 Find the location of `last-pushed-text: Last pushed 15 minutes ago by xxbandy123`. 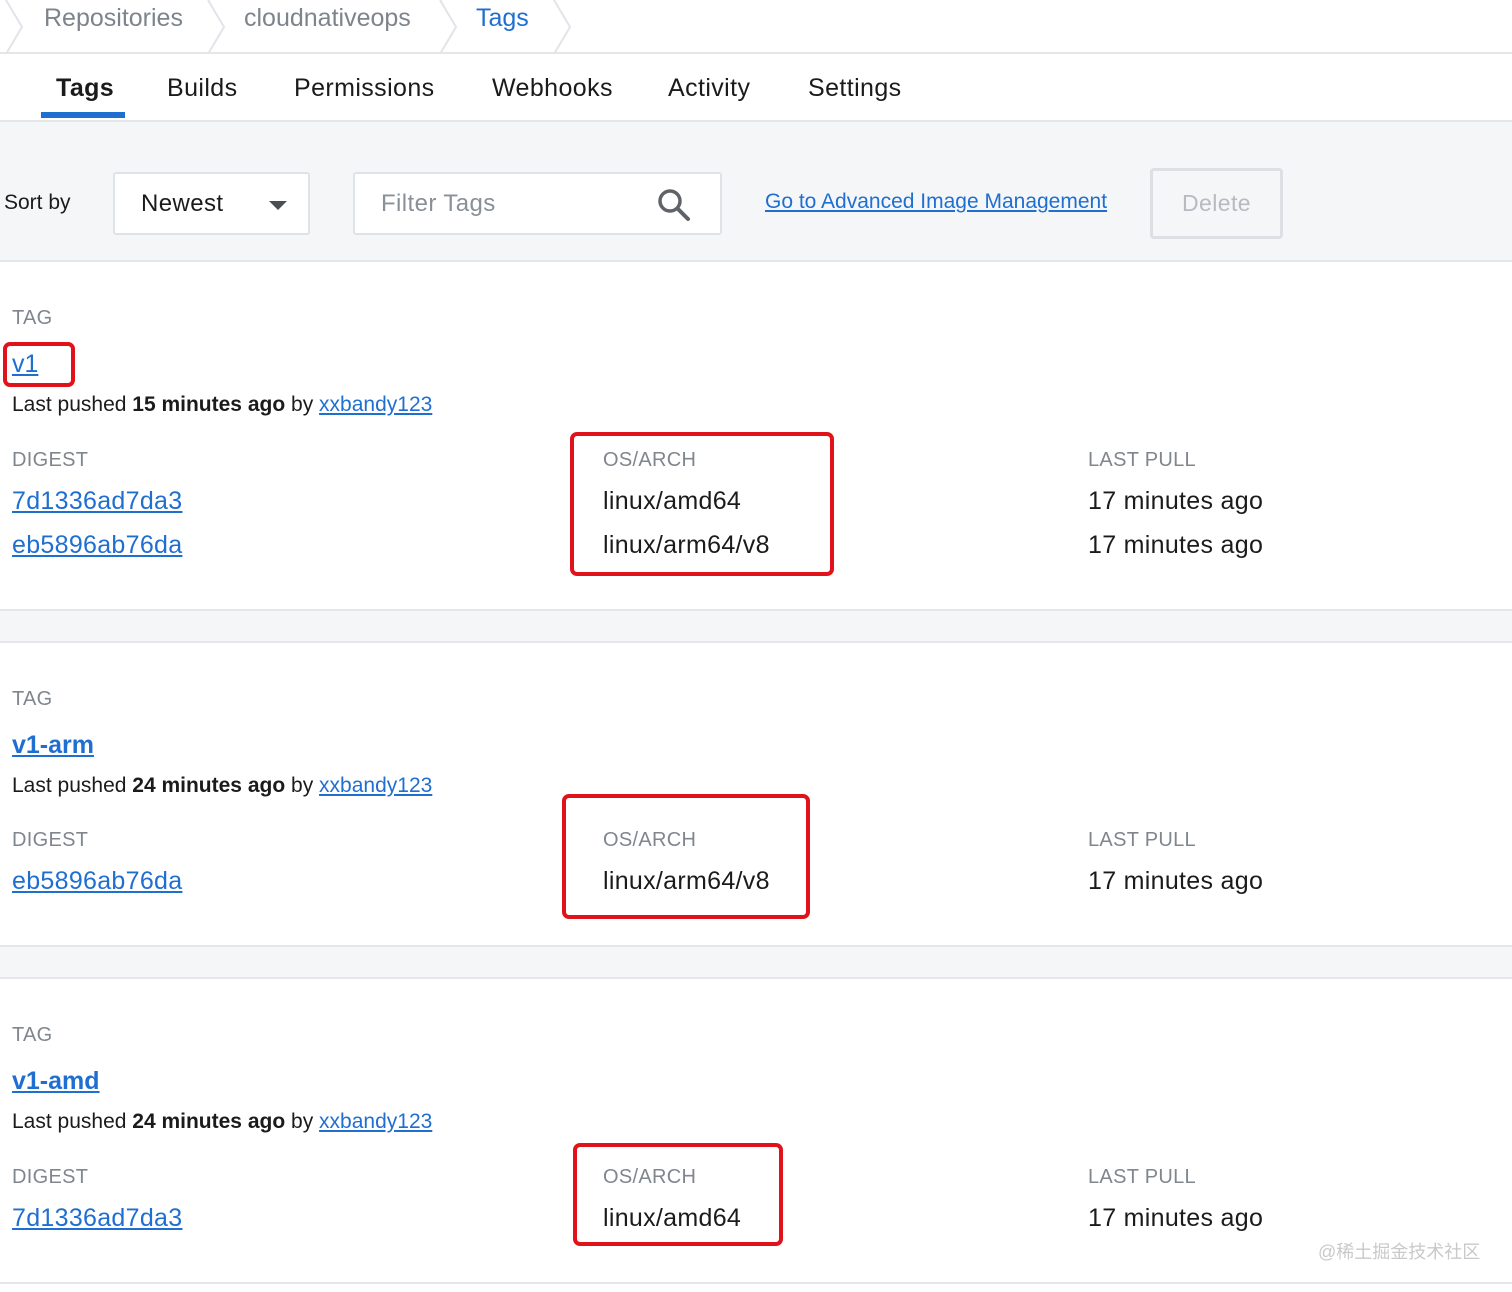

last-pushed-text: Last pushed 15 minutes ago by xxbandy123 is located at coordinates (222, 405).